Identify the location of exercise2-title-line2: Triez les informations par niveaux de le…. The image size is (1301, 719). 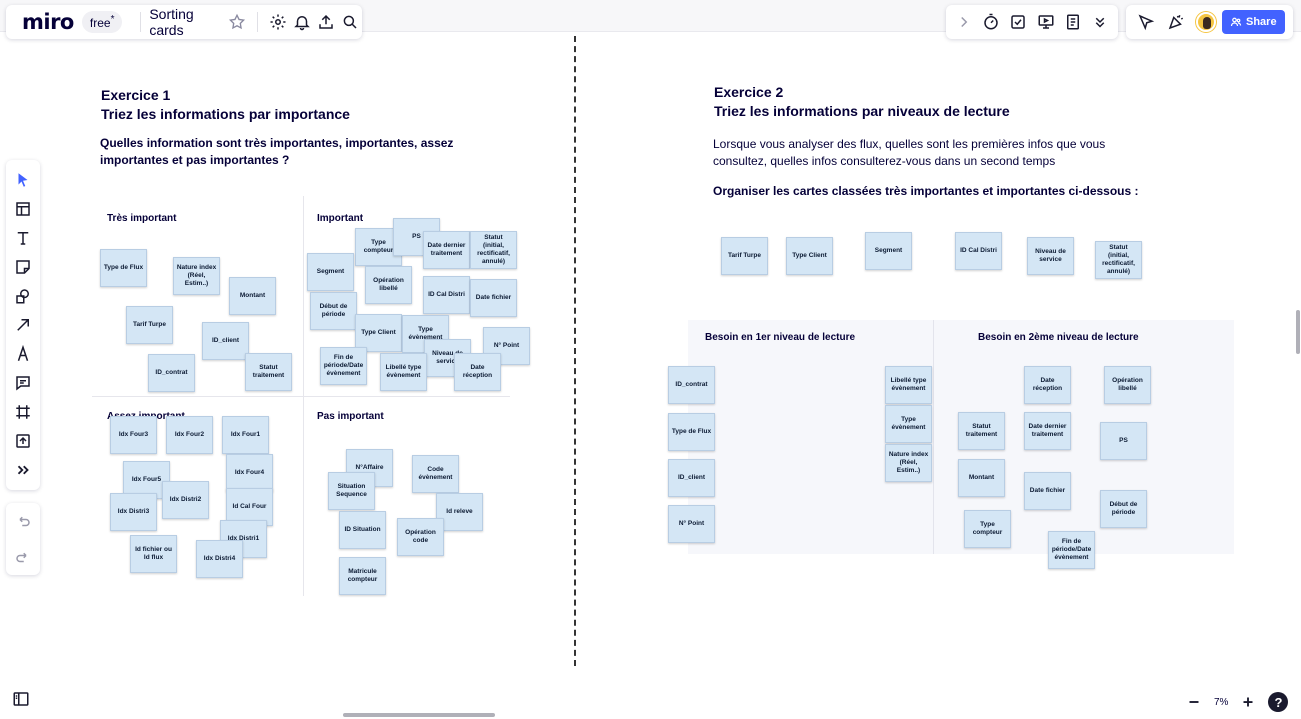
(862, 111).